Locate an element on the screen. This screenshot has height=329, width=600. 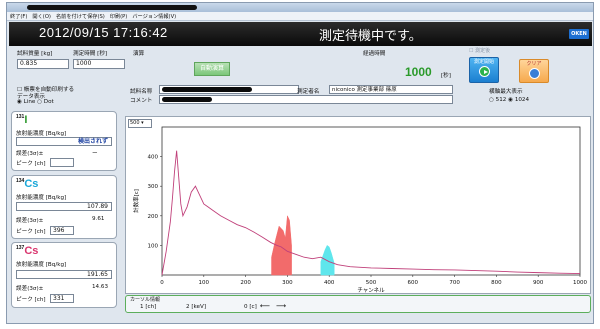
cs134-peak-value: 396 is located at coordinates (62, 230).